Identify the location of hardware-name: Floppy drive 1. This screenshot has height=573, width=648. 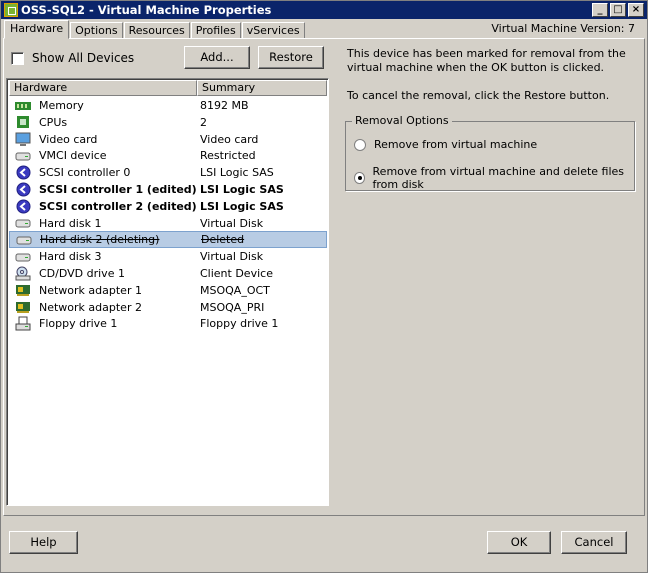
(78, 324).